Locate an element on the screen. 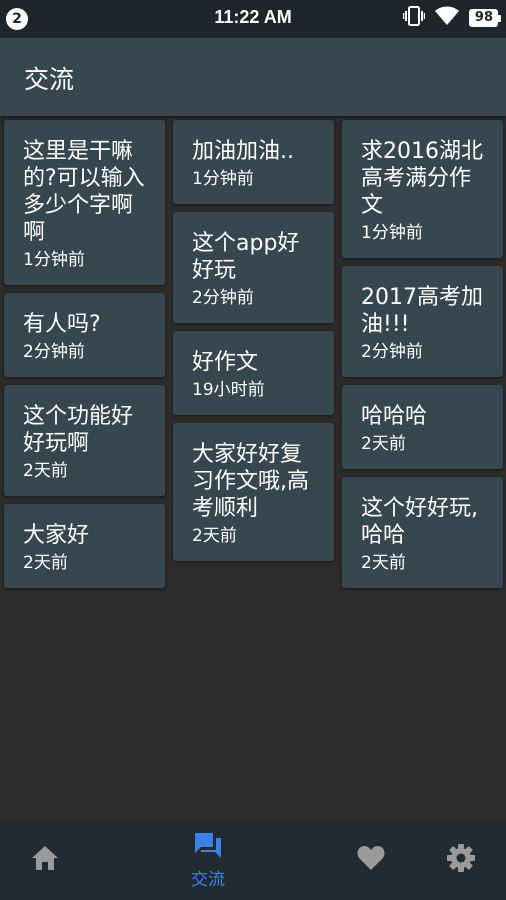  wifi-icon is located at coordinates (446, 18).